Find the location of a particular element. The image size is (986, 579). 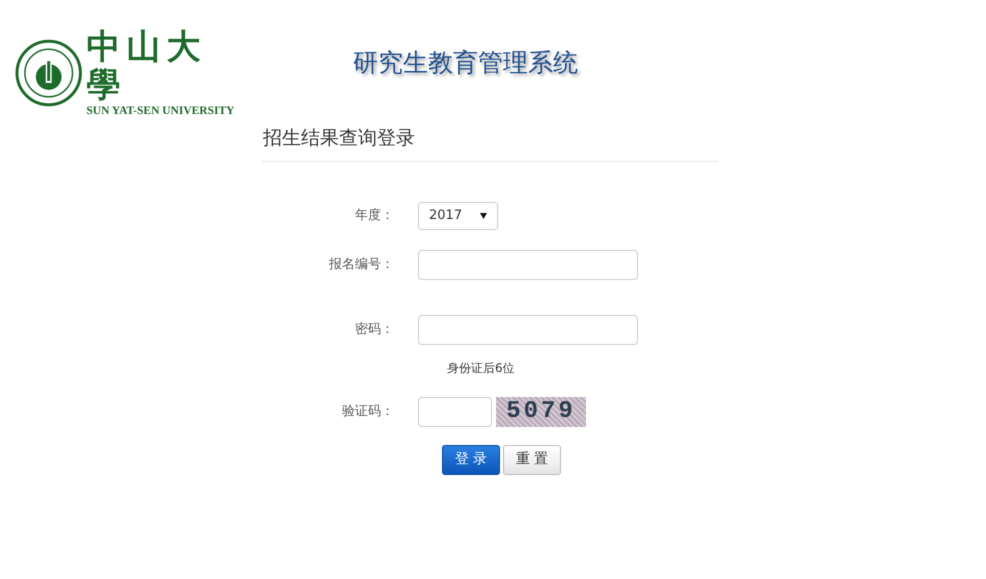

form-title: 招生结果查询登录 is located at coordinates (490, 141).